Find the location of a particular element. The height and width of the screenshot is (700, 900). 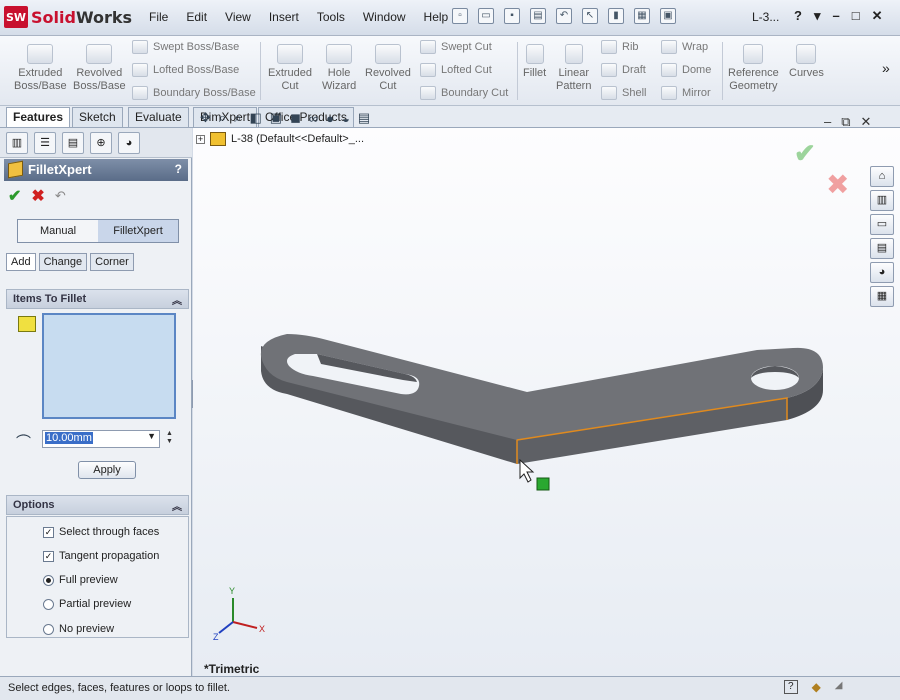

home-icon: ⌂ is located at coordinates (882, 176).